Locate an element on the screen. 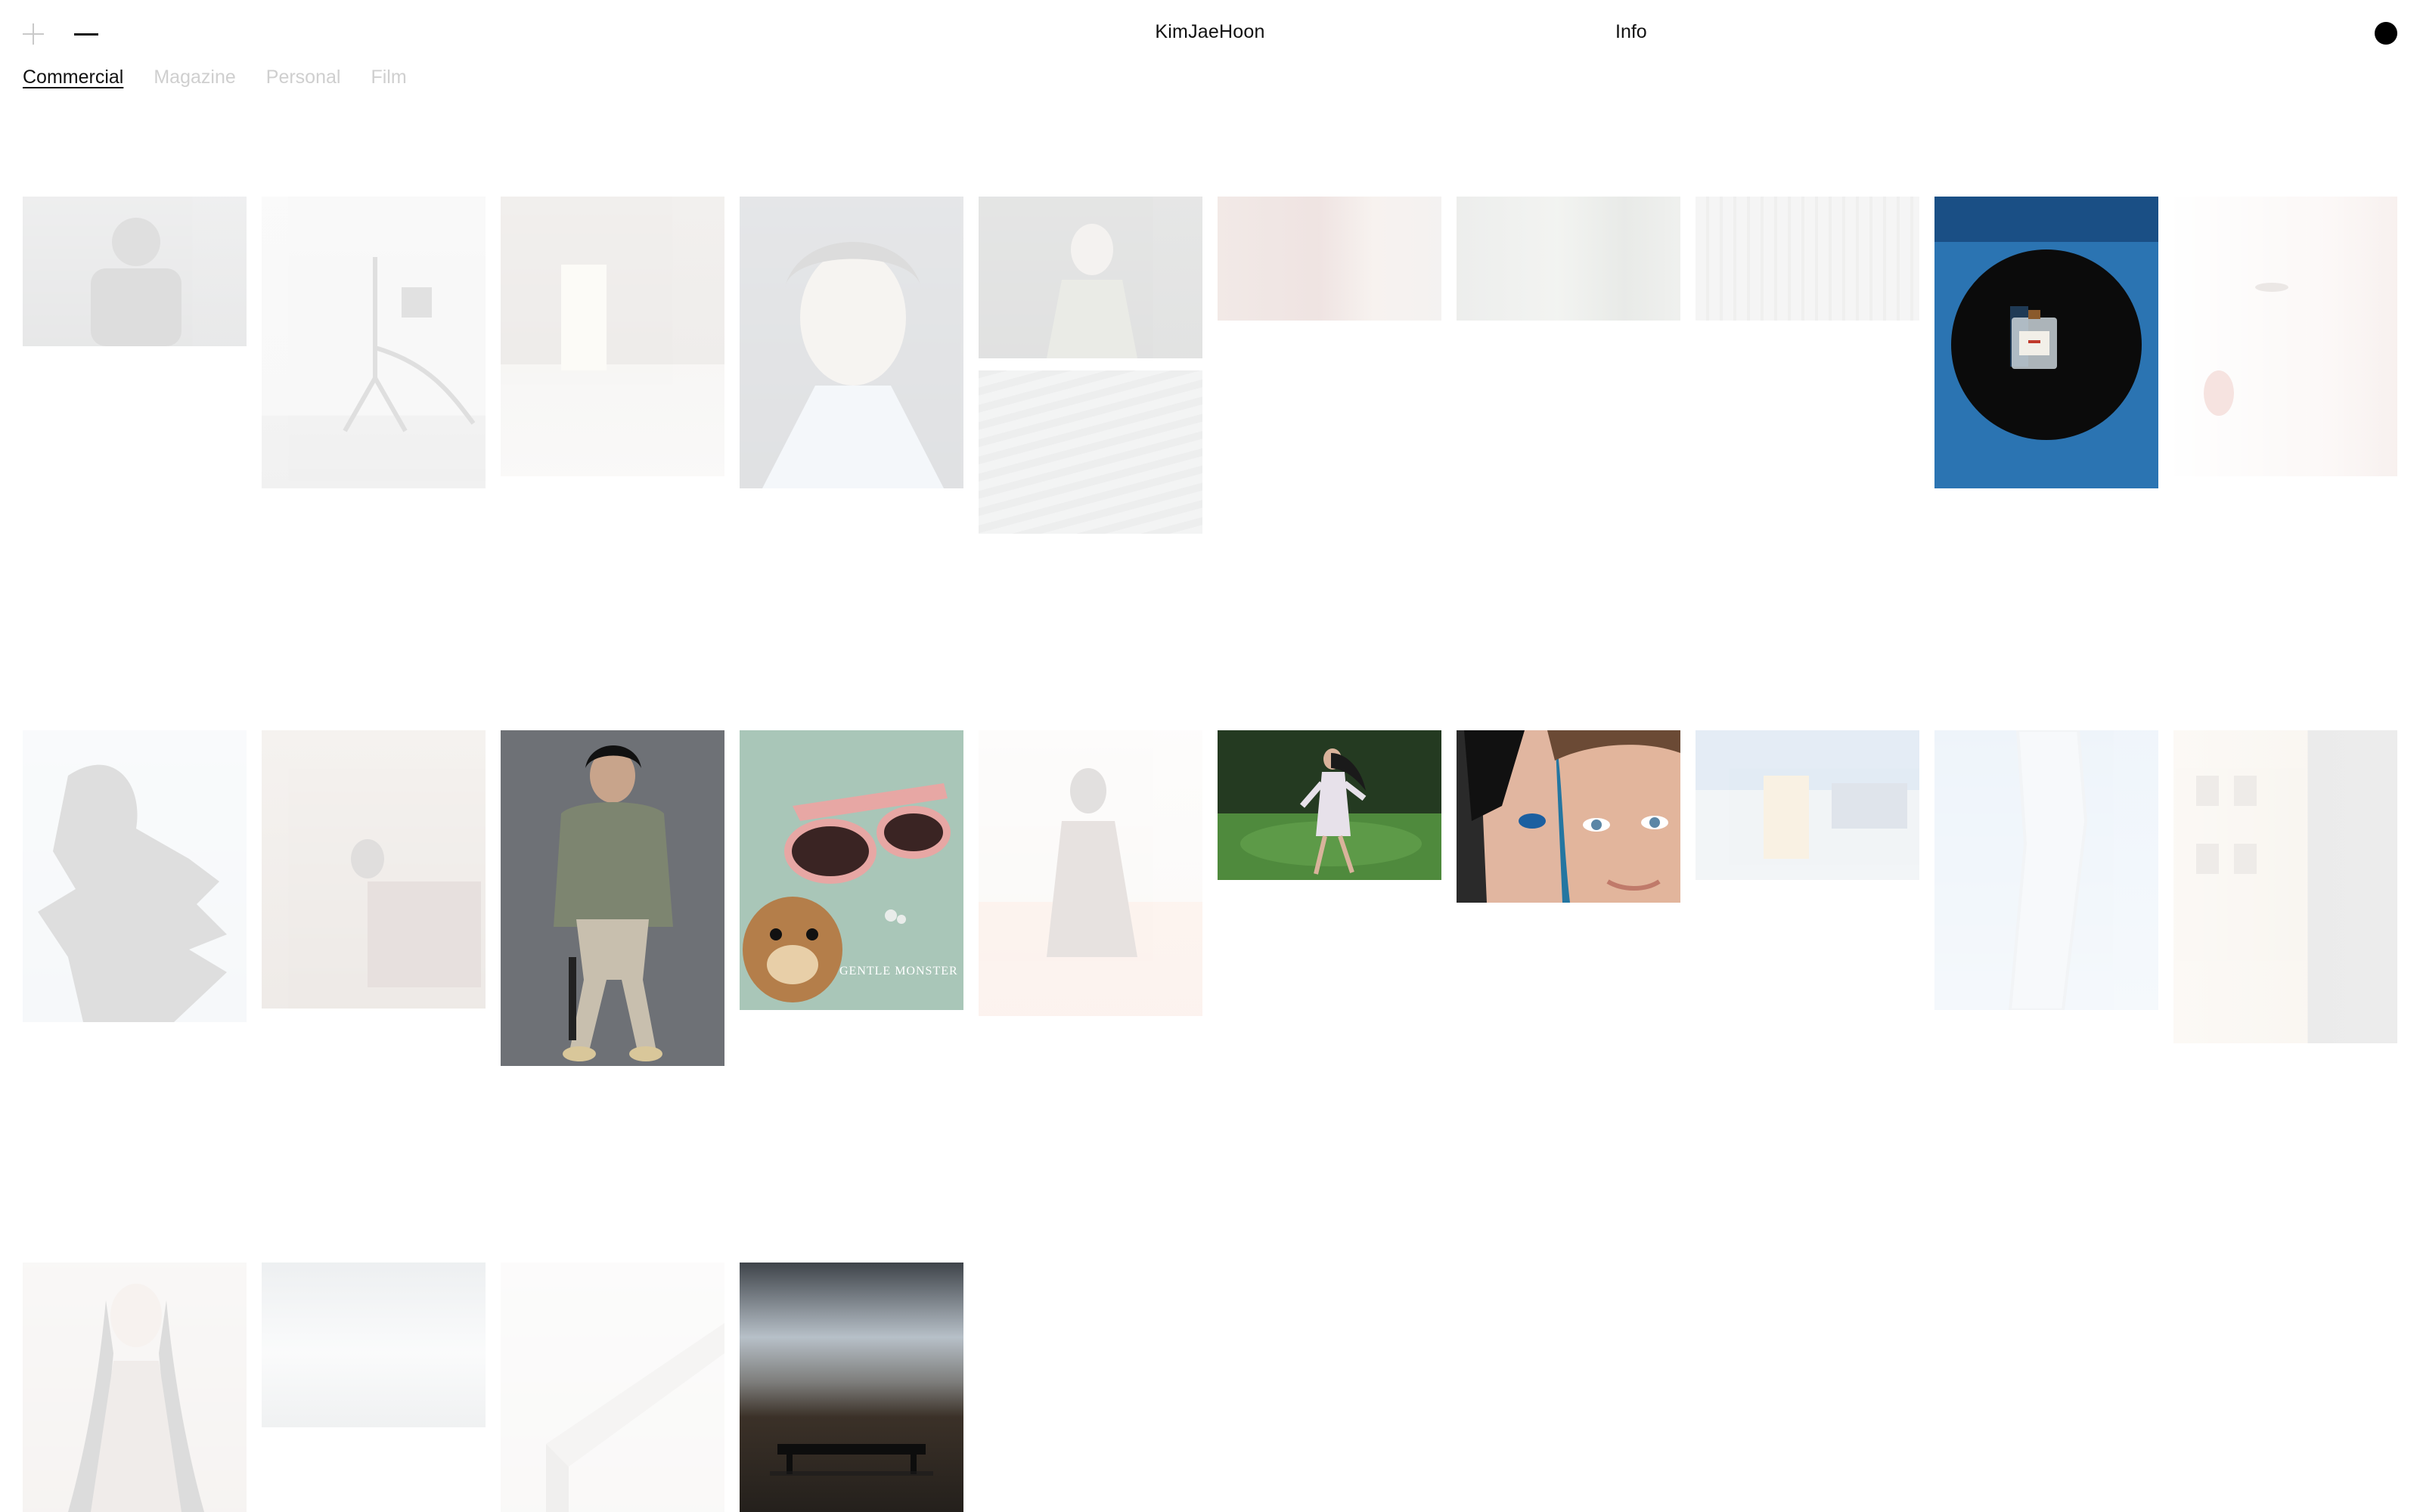 This screenshot has width=2420, height=1512. tab-commercial: Commercial is located at coordinates (73, 77).